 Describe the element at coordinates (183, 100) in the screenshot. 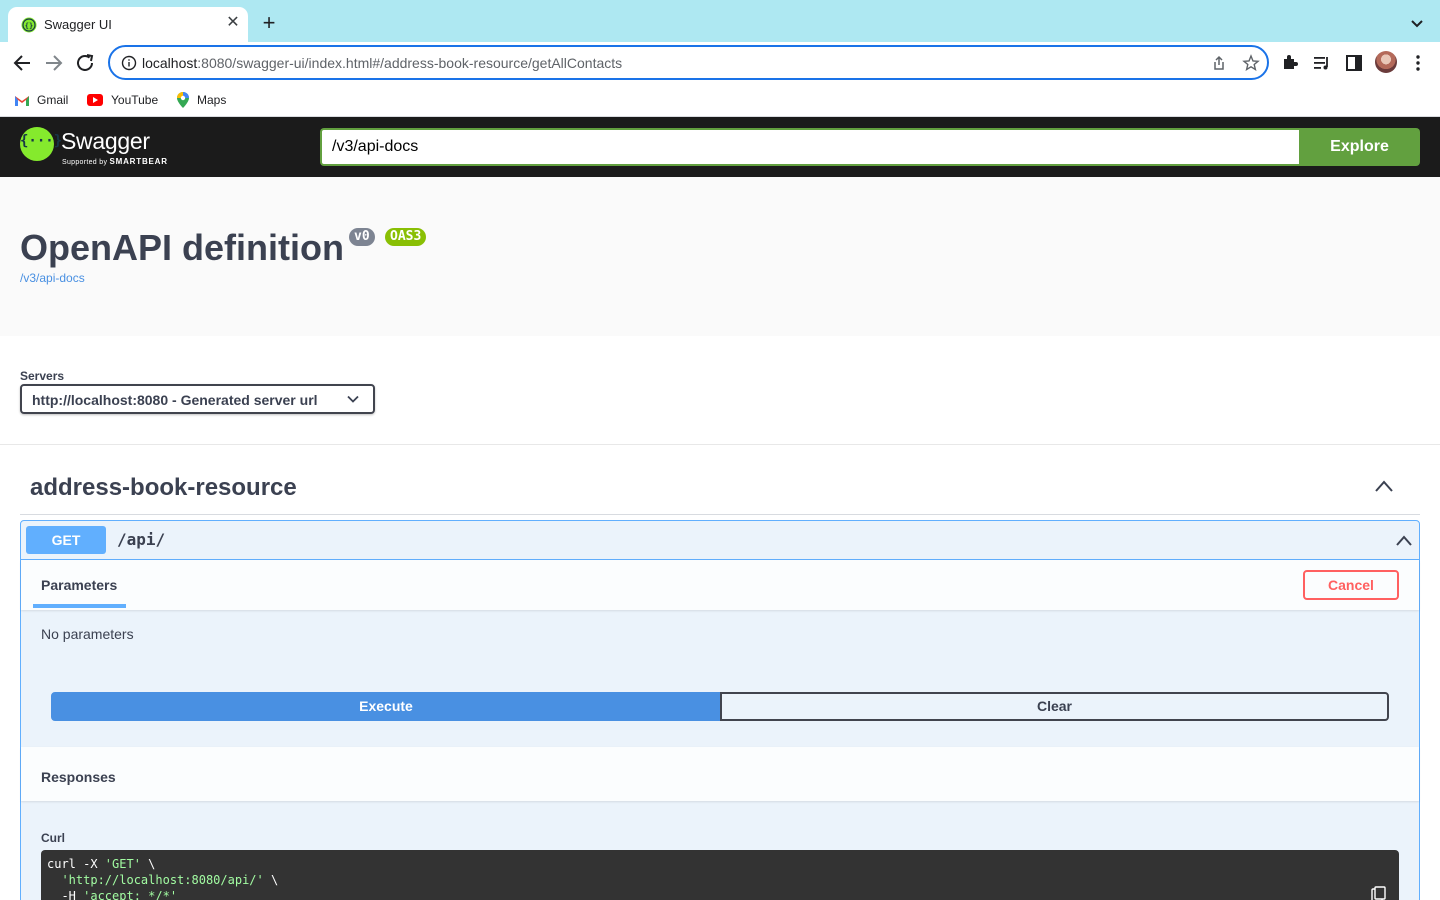

I see `maps-pin-icon` at that location.